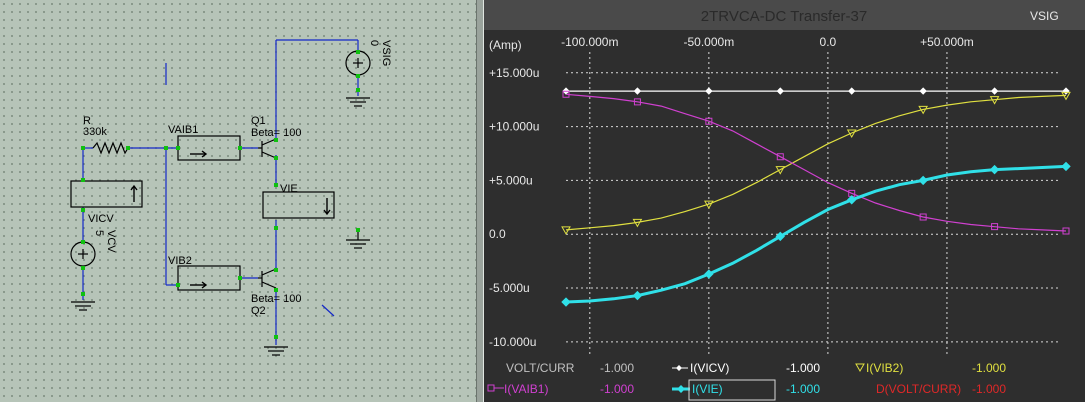 This screenshot has height=402, width=1085. Describe the element at coordinates (617, 368) in the screenshot. I see `legend-header-value: -1.000` at that location.